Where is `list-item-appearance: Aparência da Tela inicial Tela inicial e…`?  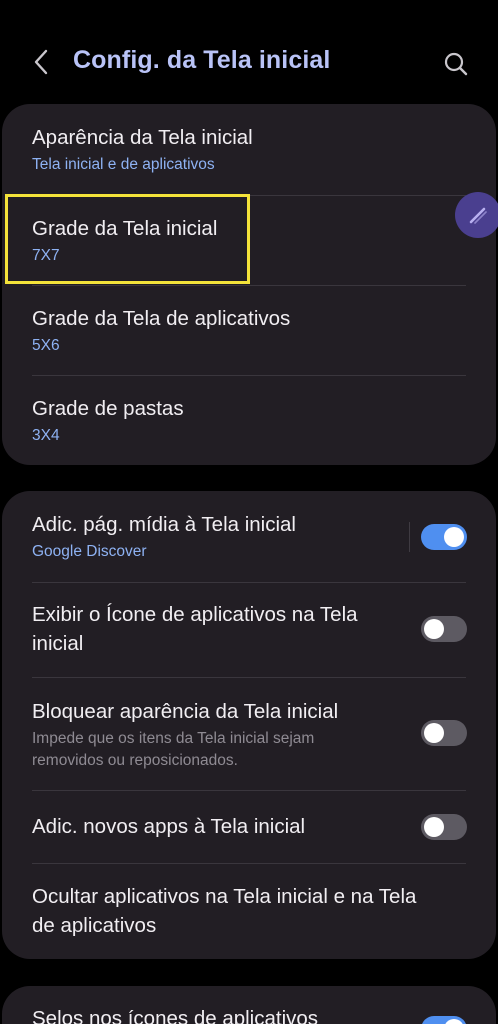 list-item-appearance: Aparência da Tela inicial Tela inicial e… is located at coordinates (249, 149).